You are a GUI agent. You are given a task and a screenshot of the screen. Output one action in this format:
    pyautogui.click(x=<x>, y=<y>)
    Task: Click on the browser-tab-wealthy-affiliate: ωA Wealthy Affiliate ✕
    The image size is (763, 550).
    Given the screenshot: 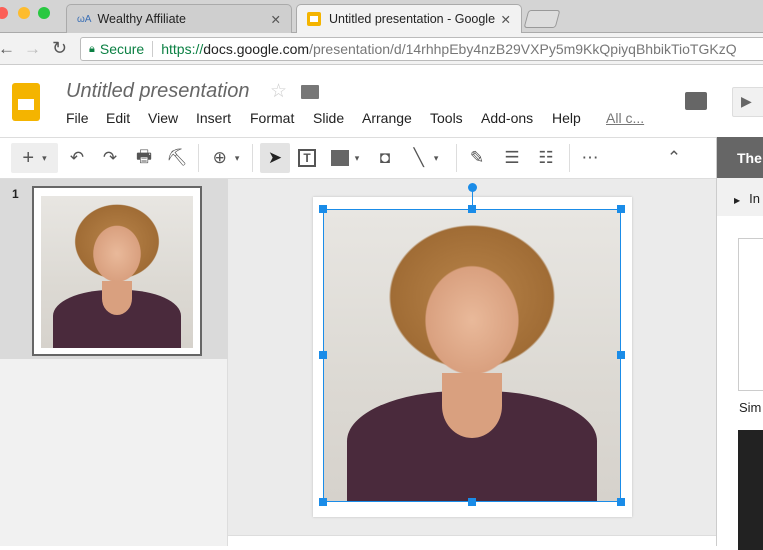 What is the action you would take?
    pyautogui.click(x=179, y=18)
    